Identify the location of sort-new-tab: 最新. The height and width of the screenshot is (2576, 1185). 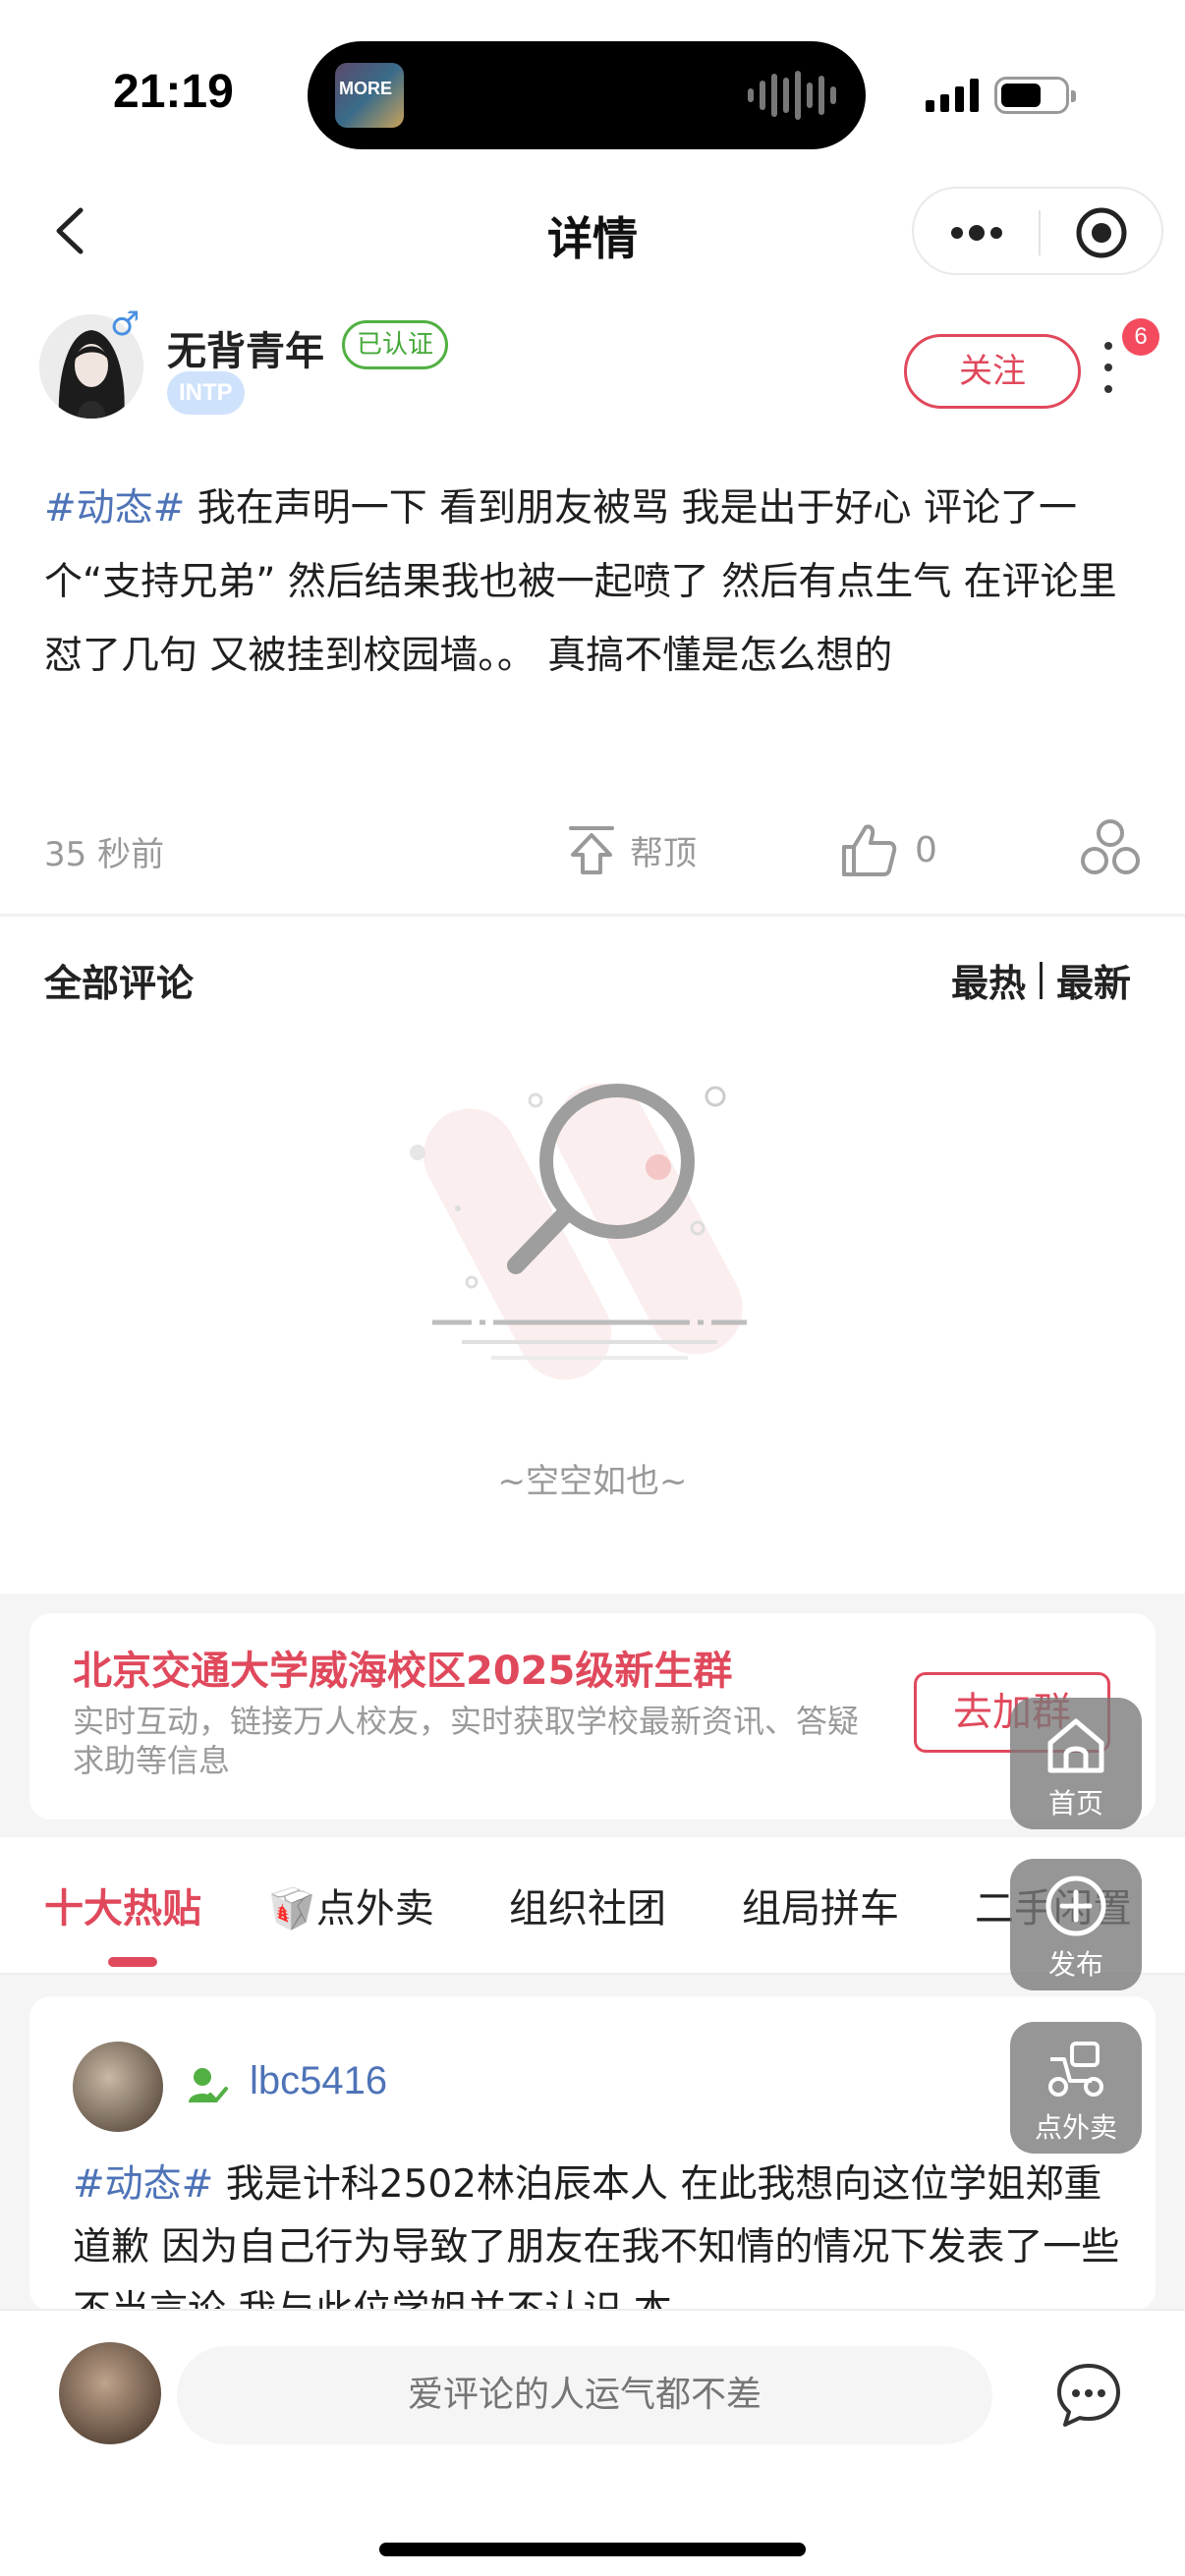
(1093, 980).